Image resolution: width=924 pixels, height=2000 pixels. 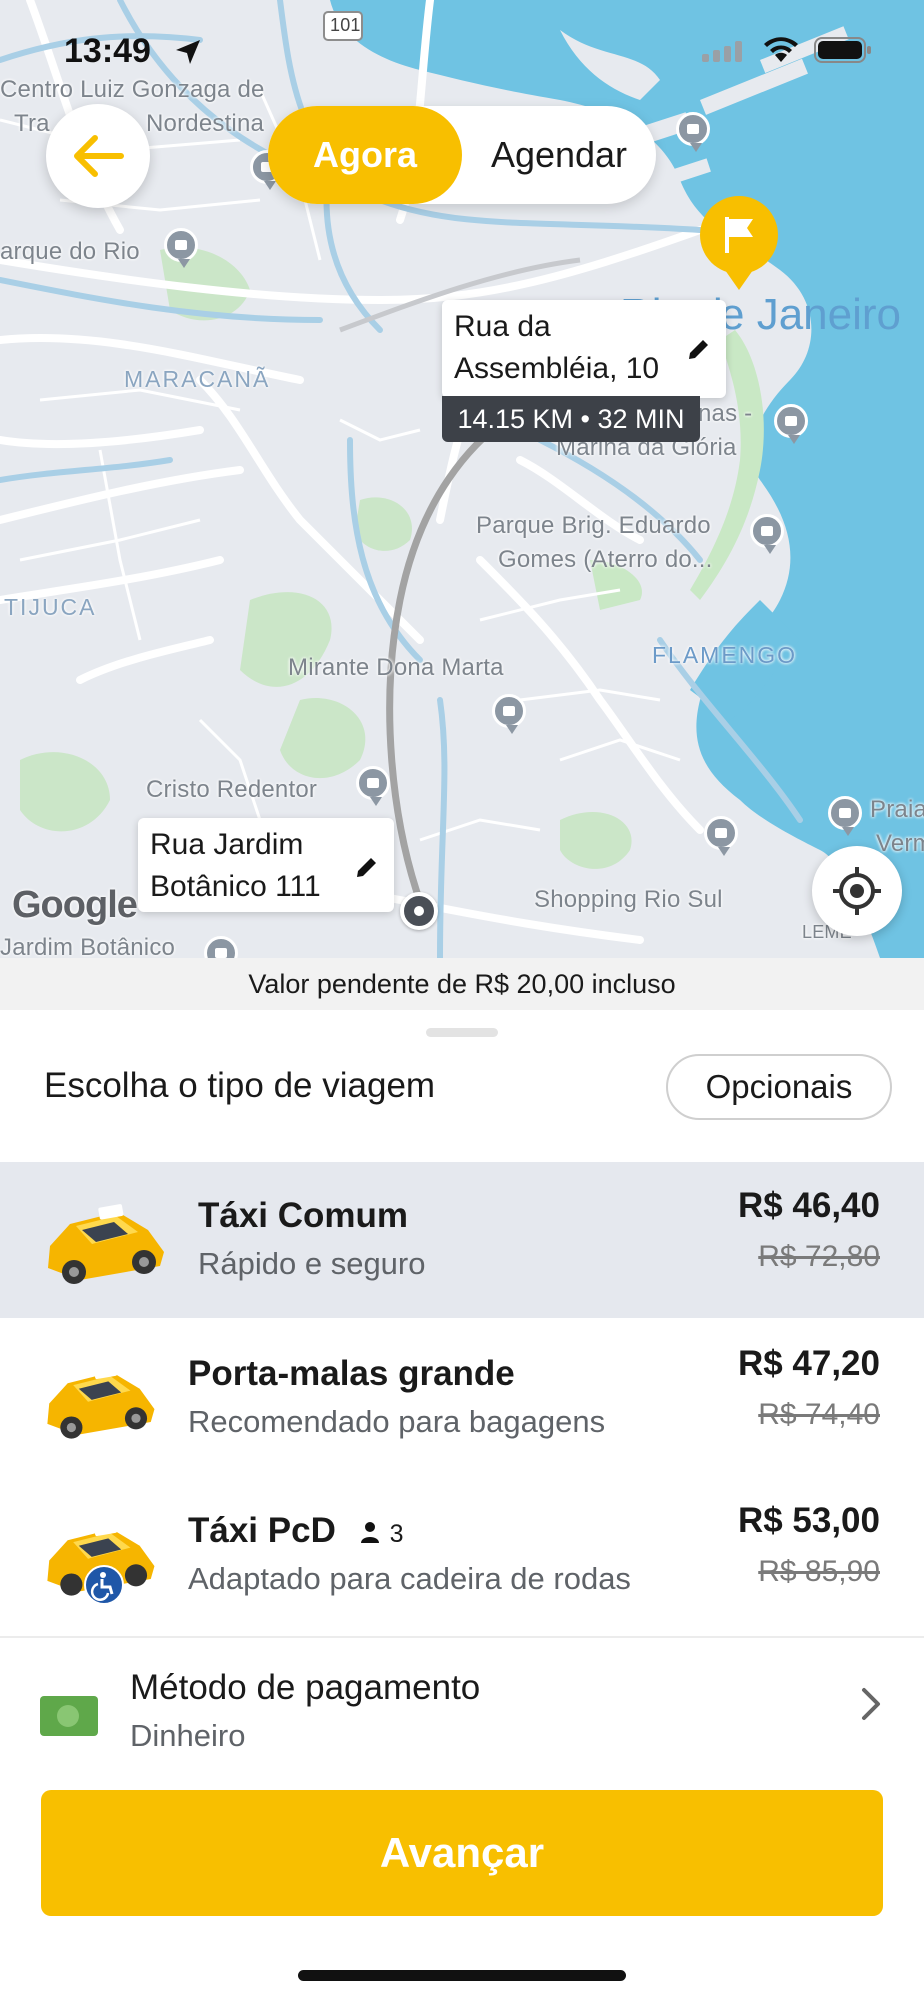 I want to click on poi-mirante-camera-icon, so click(x=509, y=714).